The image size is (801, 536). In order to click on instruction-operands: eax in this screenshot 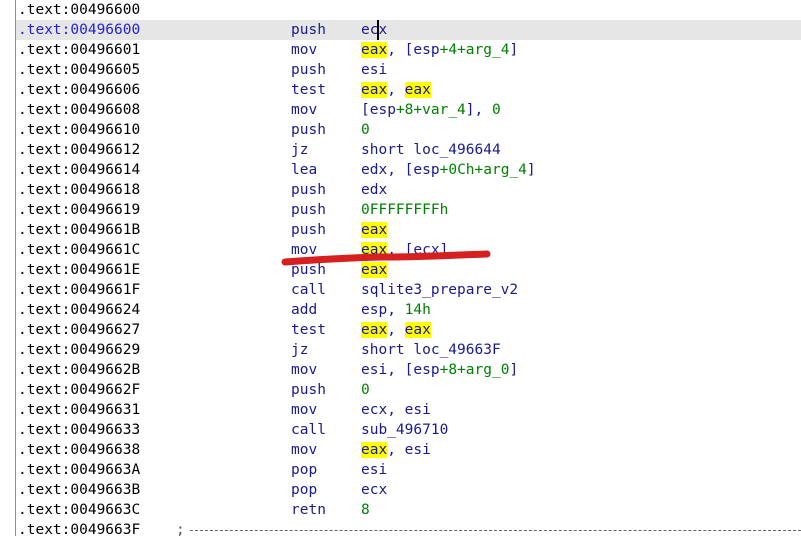, I will do `click(374, 270)`.